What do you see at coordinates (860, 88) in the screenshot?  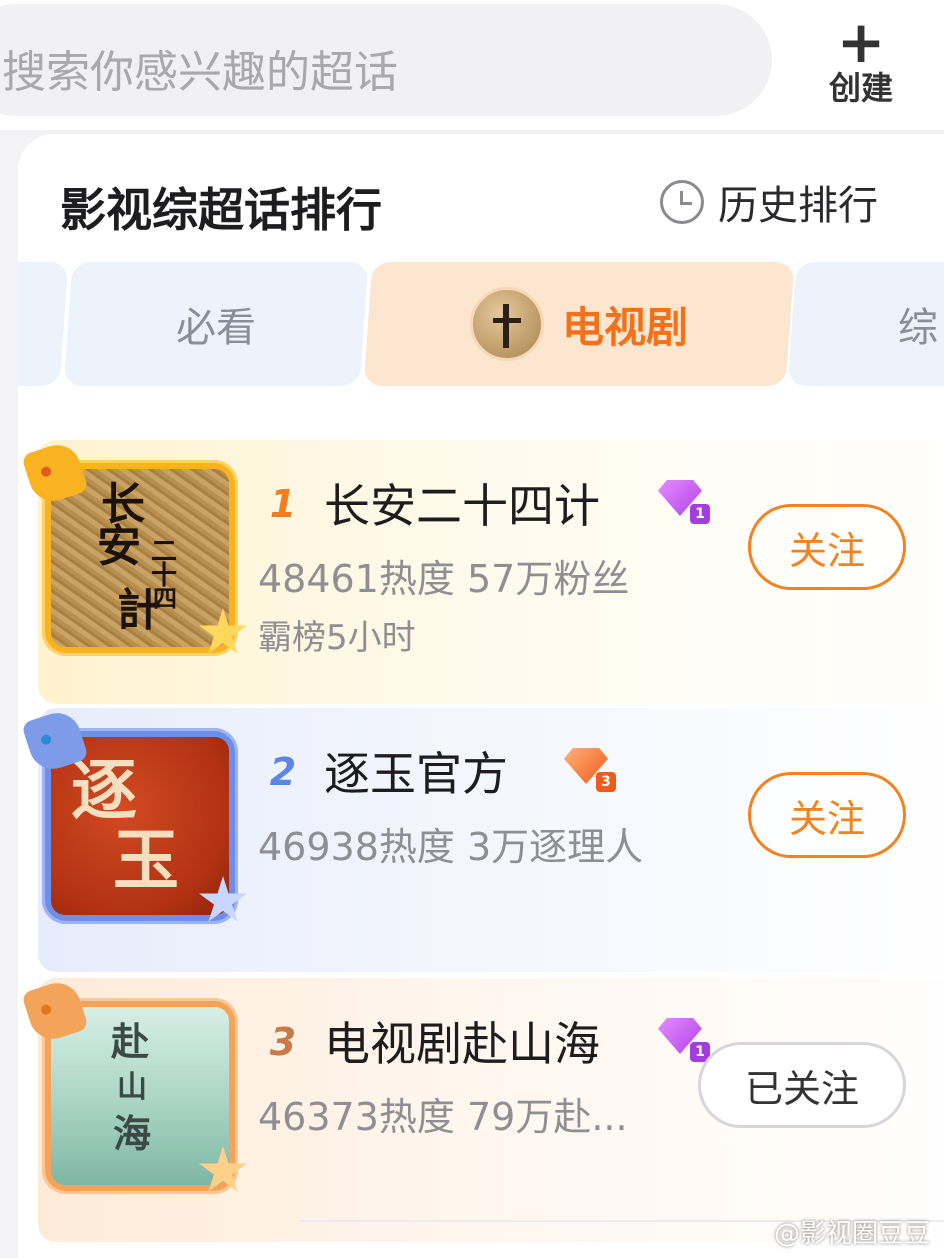 I see `create-label: 创建` at bounding box center [860, 88].